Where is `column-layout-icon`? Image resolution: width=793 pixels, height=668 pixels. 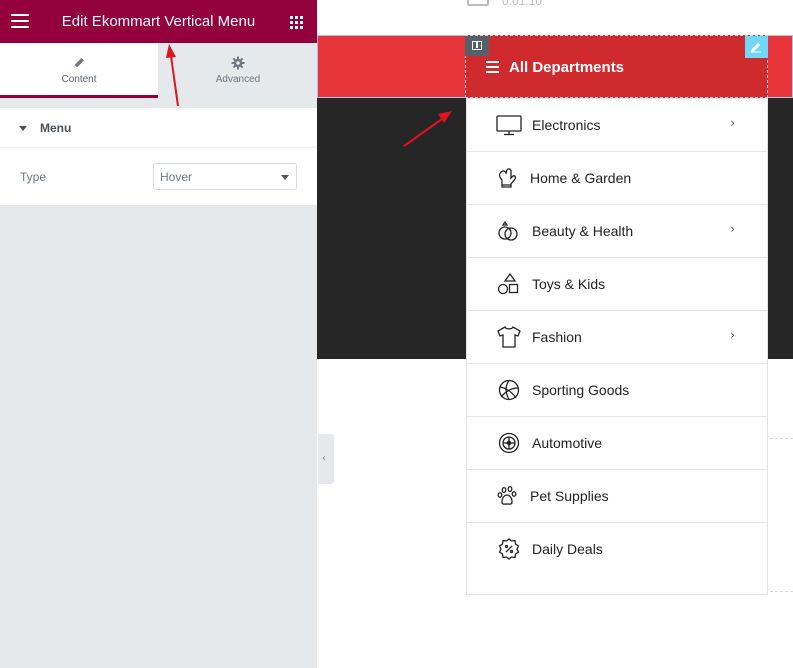 column-layout-icon is located at coordinates (477, 45).